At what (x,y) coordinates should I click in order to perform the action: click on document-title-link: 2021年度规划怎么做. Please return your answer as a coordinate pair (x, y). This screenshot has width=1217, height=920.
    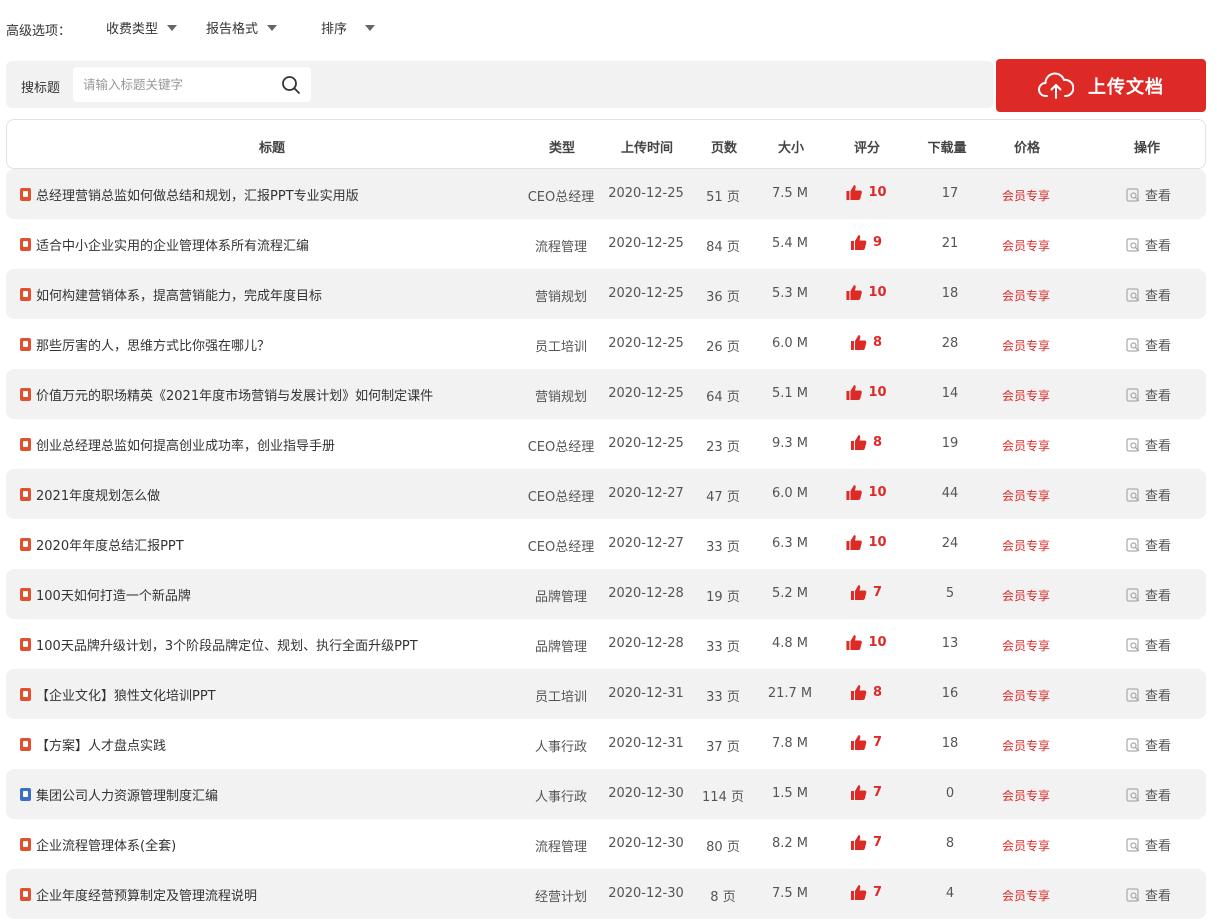
    Looking at the image, I should click on (90, 494).